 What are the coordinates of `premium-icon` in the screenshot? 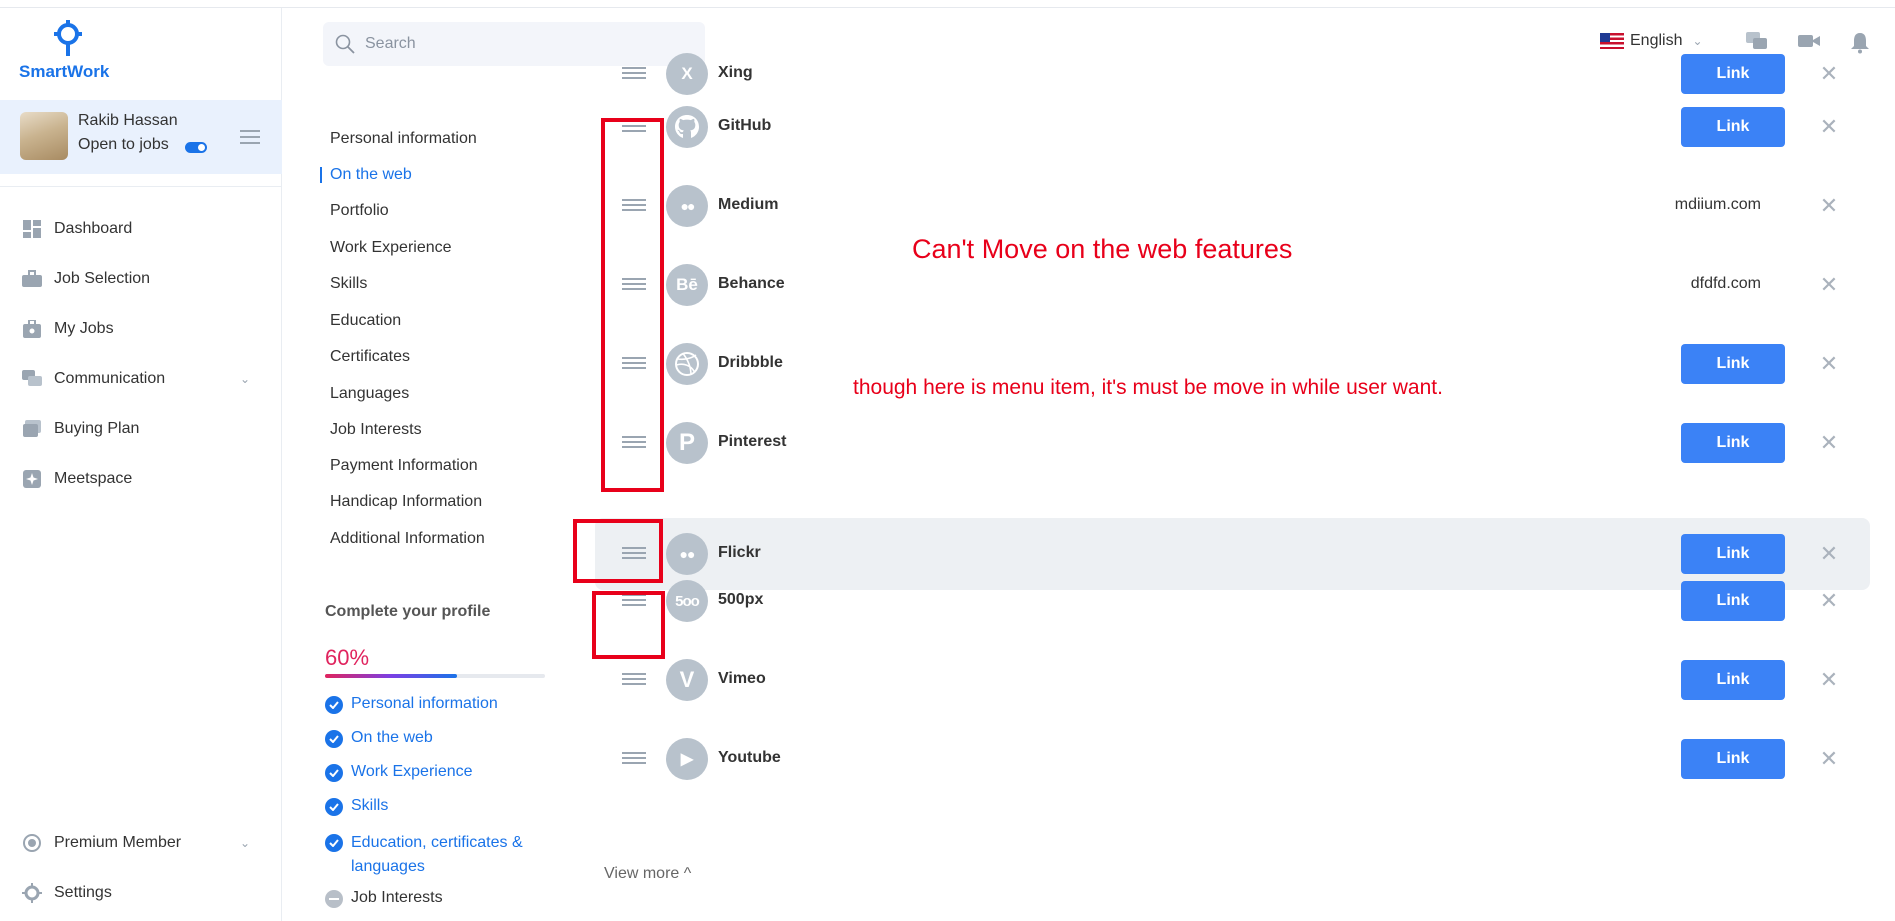 It's located at (32, 843).